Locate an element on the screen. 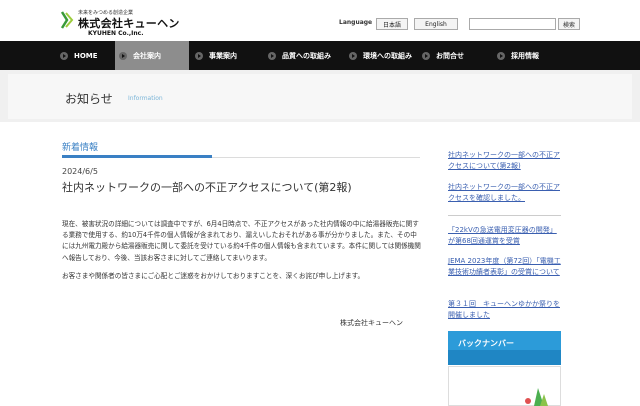 The image size is (640, 406). language-japanese-button: 日本語 is located at coordinates (392, 24).